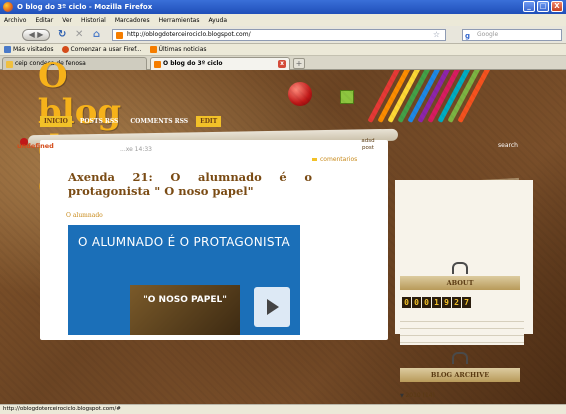  What do you see at coordinates (35, 146) in the screenshot?
I see `undefined-badge: undefined` at bounding box center [35, 146].